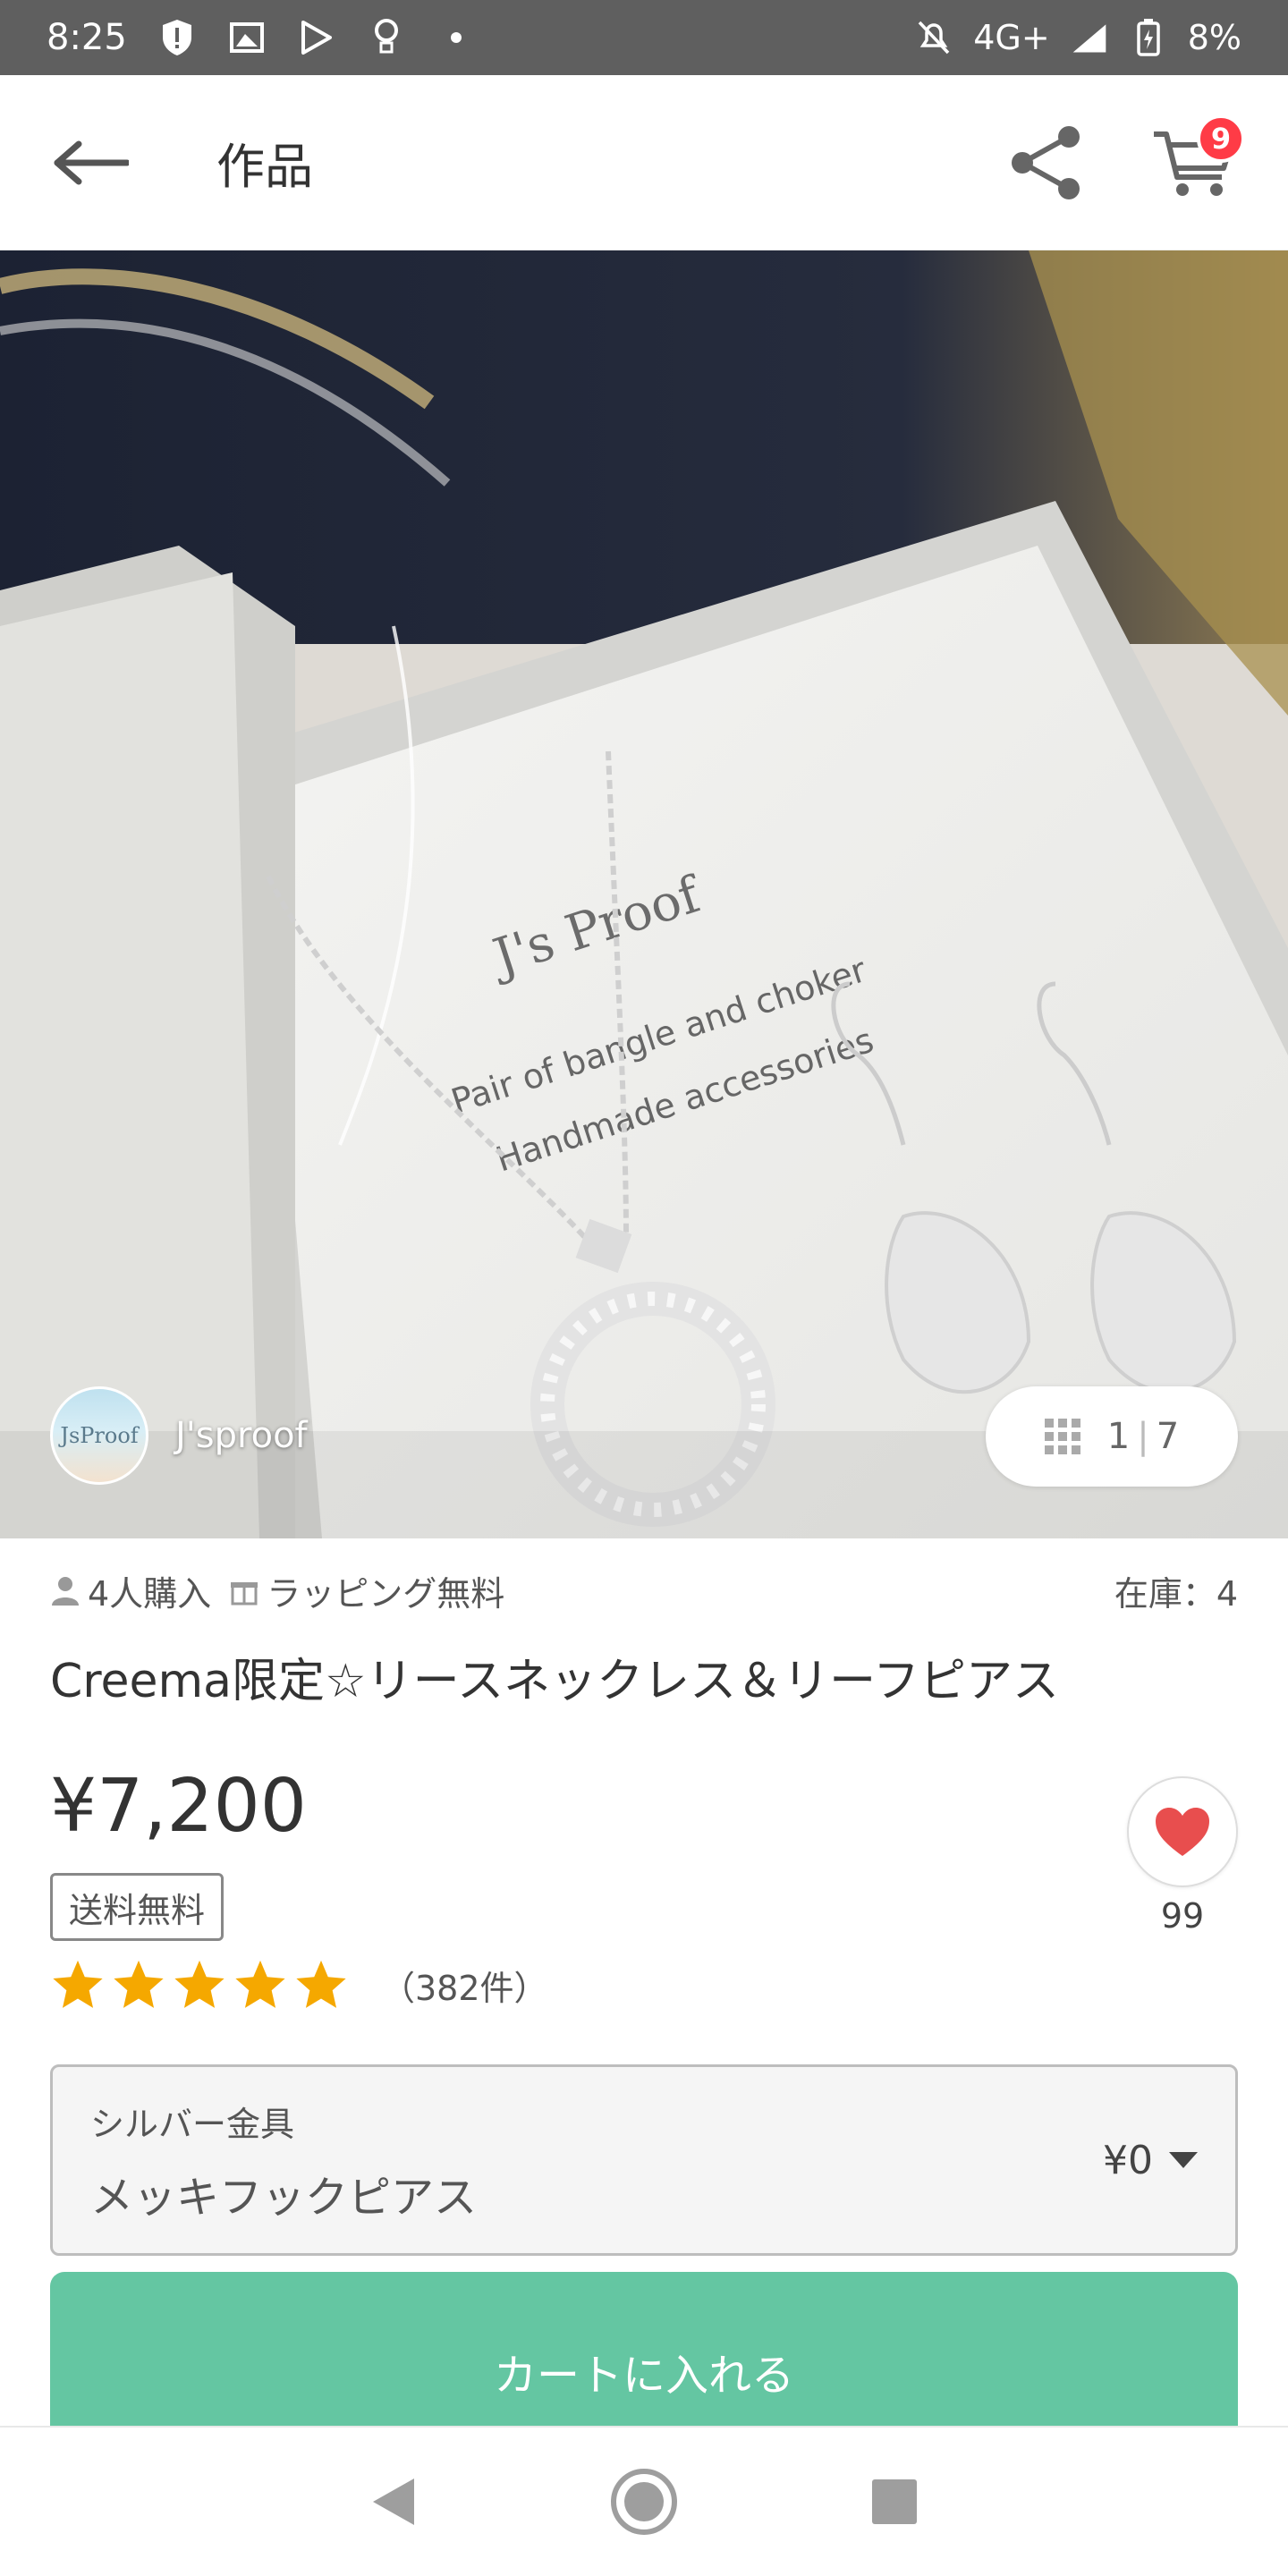 The width and height of the screenshot is (1288, 2576). I want to click on share-button, so click(1046, 163).